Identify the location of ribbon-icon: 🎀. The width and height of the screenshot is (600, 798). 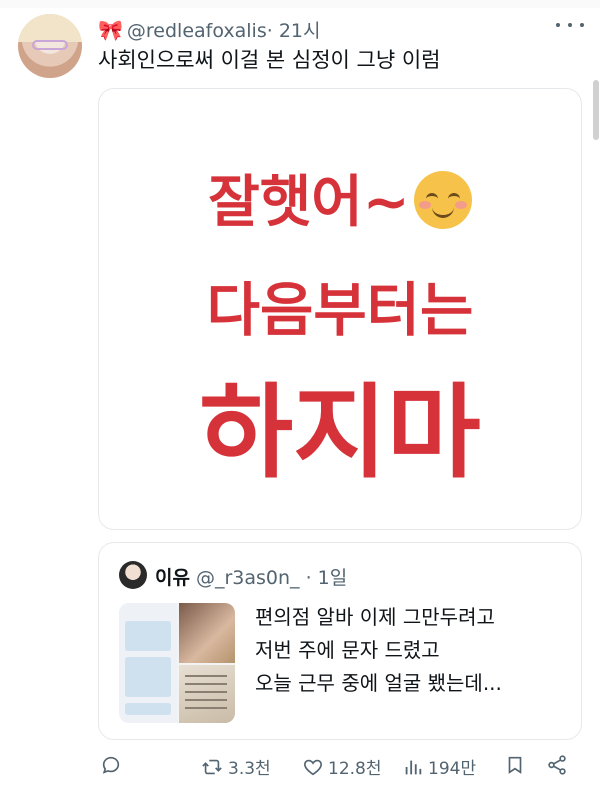
(110, 30).